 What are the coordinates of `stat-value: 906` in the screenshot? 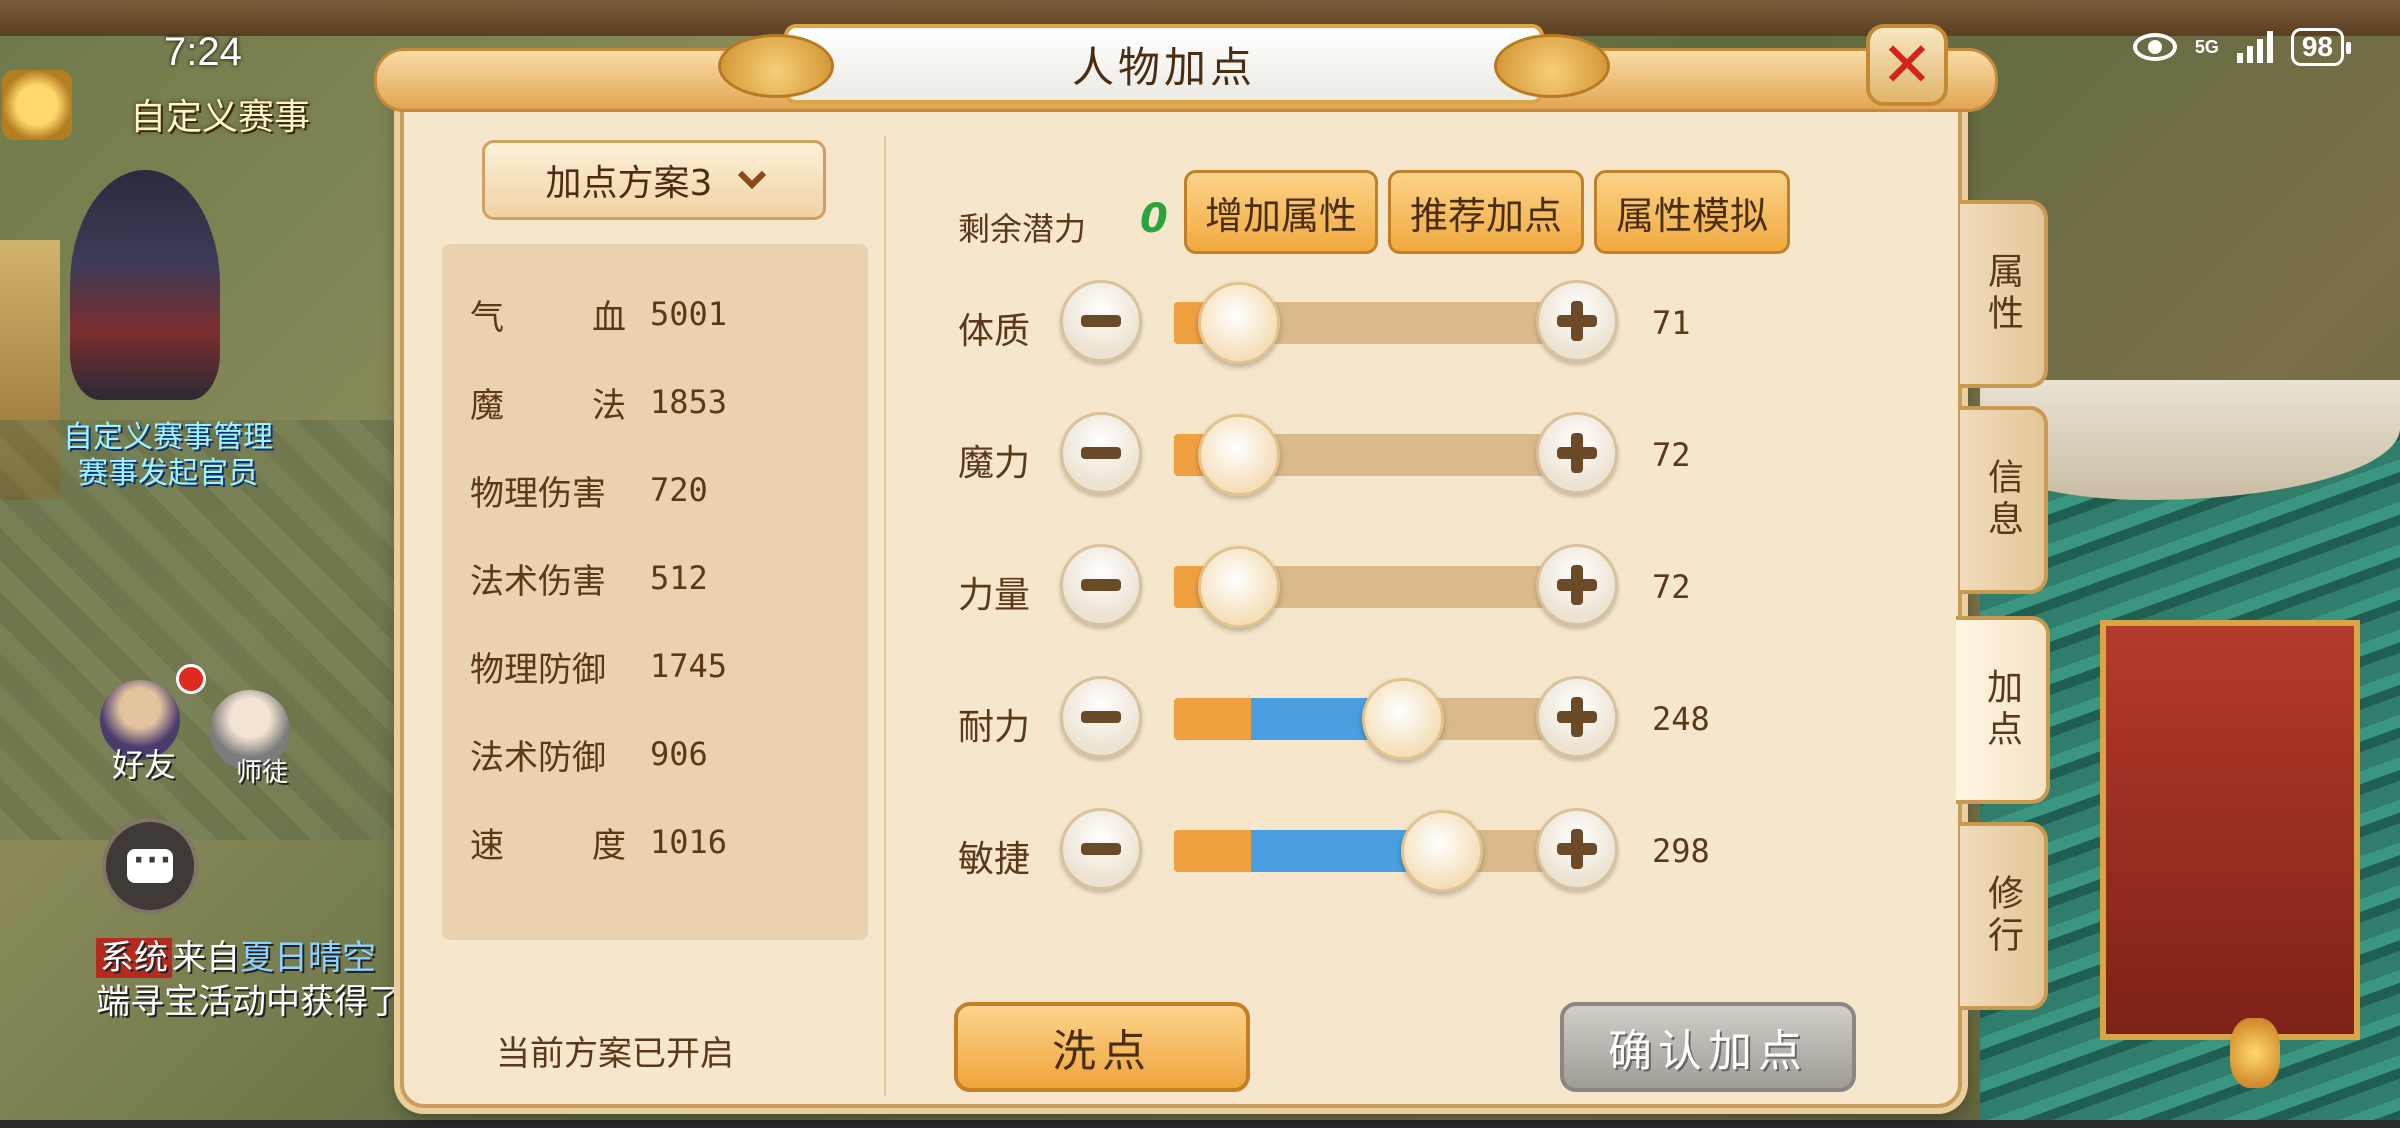 It's located at (679, 754).